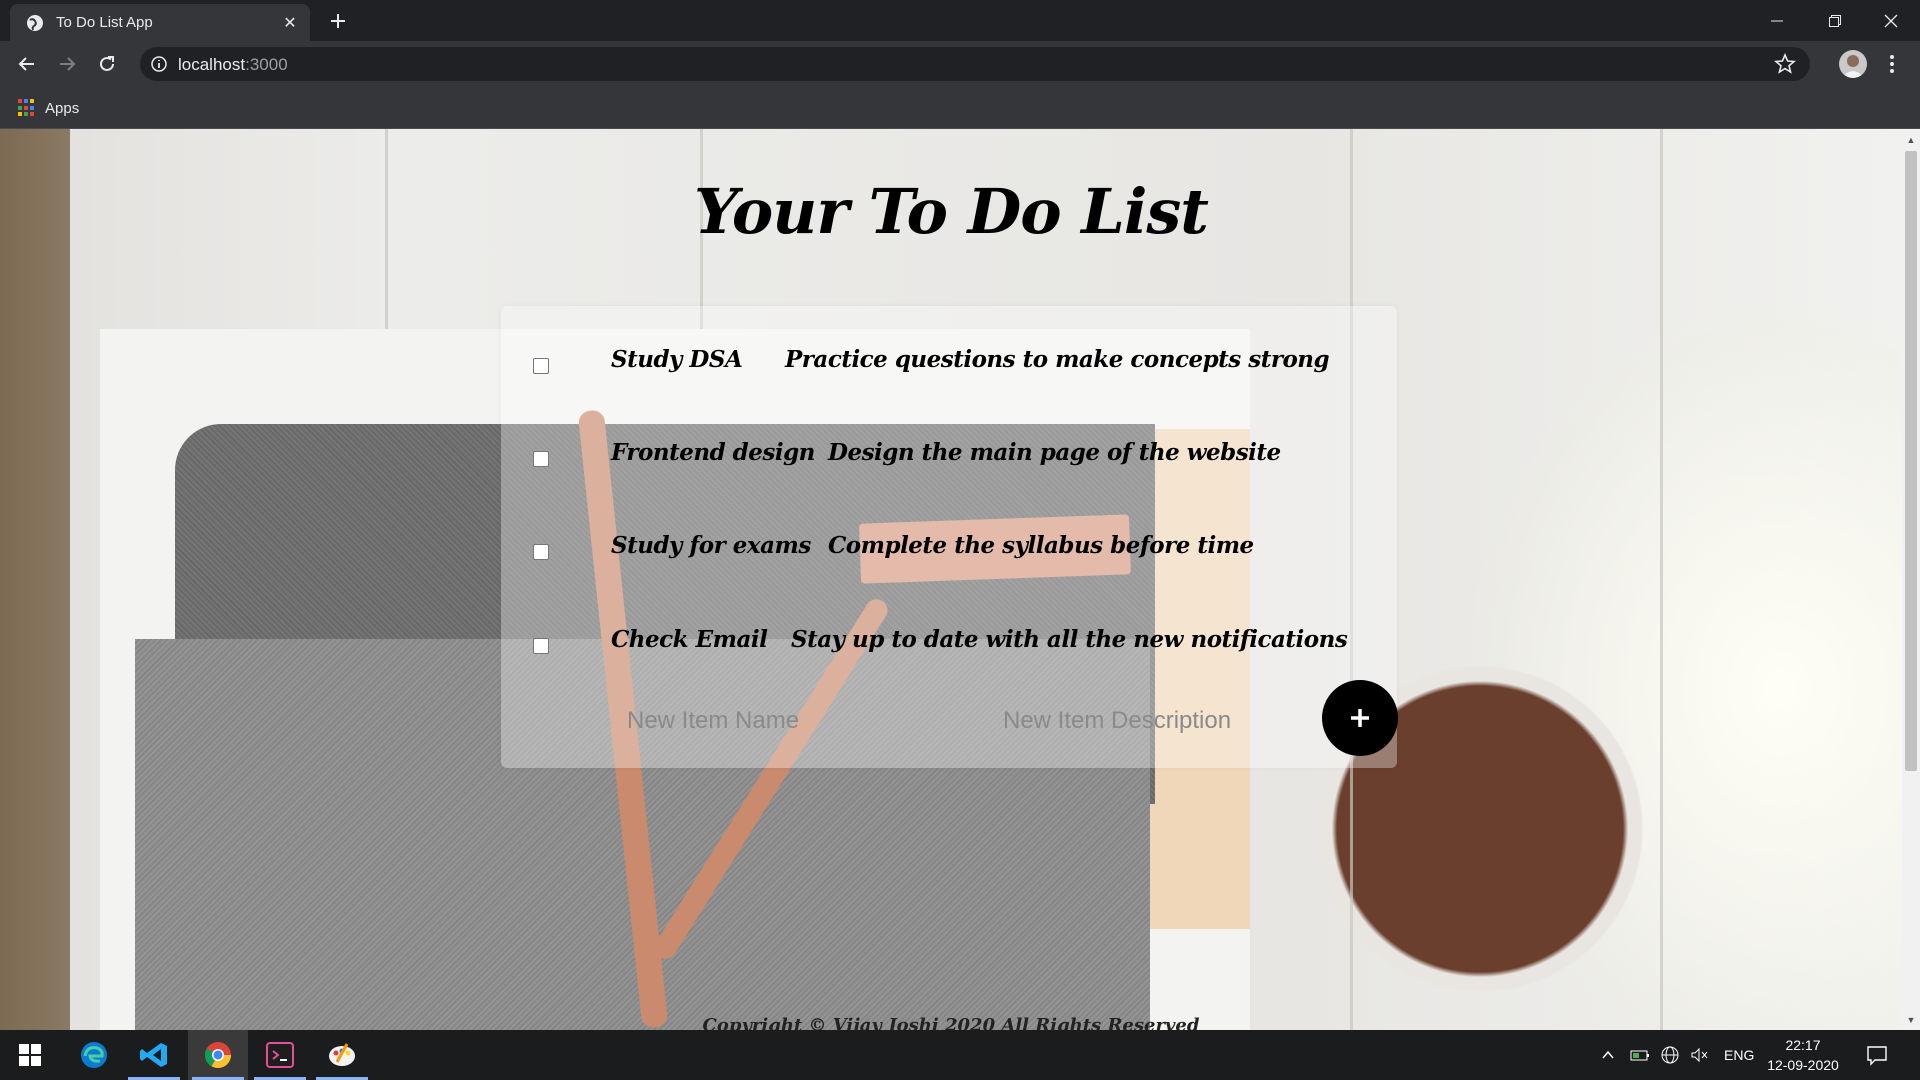 The width and height of the screenshot is (1920, 1080). I want to click on close-window-icon, so click(1891, 20).